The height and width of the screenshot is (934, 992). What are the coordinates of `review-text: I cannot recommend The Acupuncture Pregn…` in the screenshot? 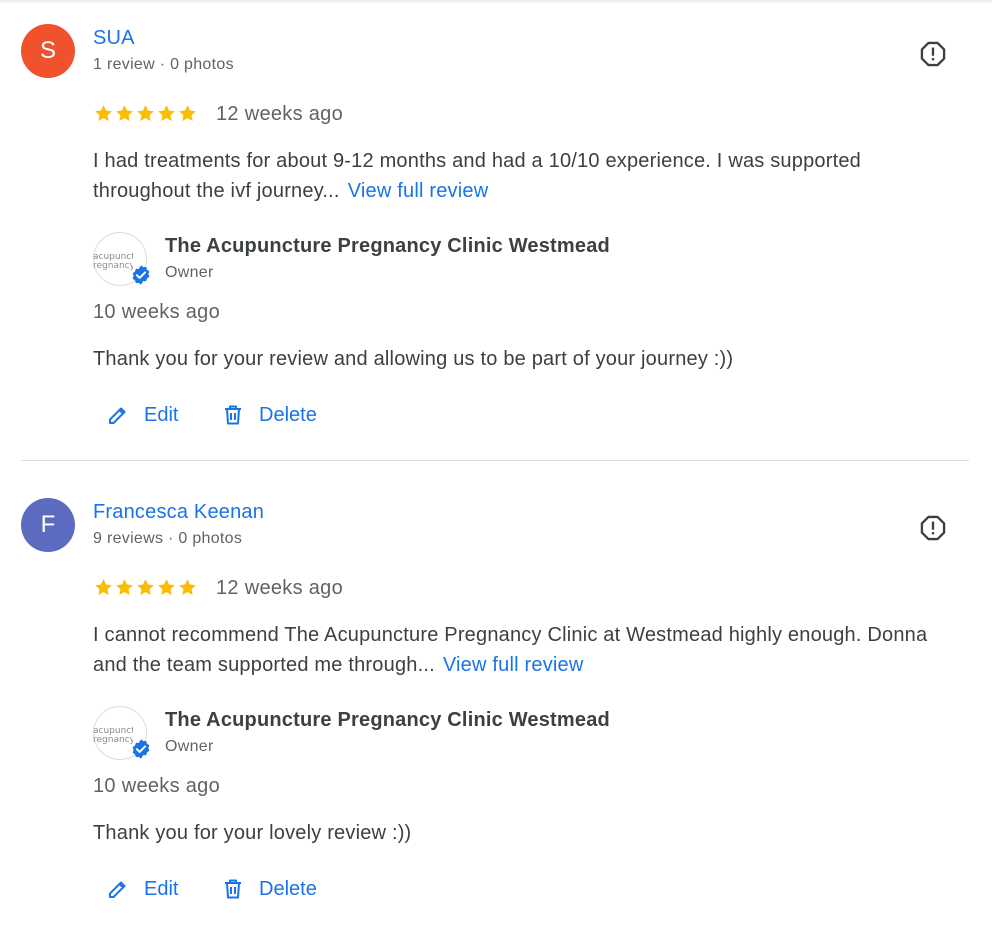 It's located at (518, 650).